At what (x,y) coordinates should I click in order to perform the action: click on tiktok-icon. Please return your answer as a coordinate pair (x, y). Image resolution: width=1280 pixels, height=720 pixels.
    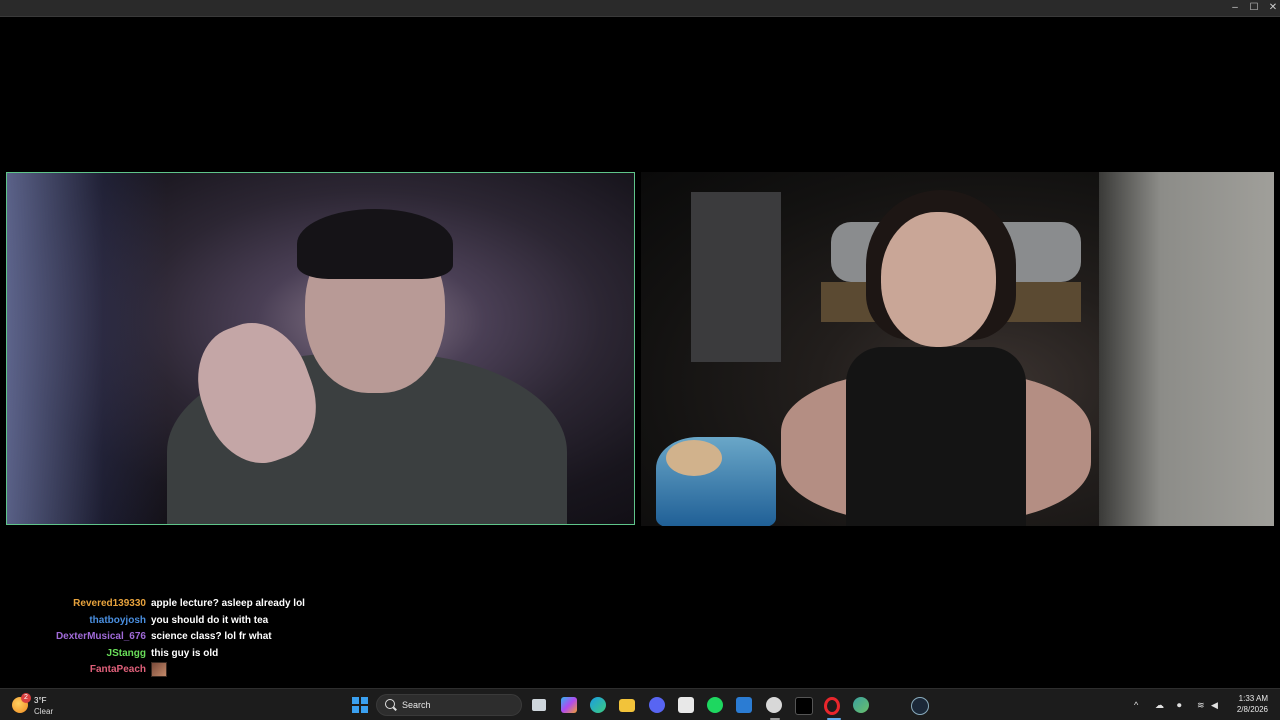
    Looking at the image, I should click on (804, 706).